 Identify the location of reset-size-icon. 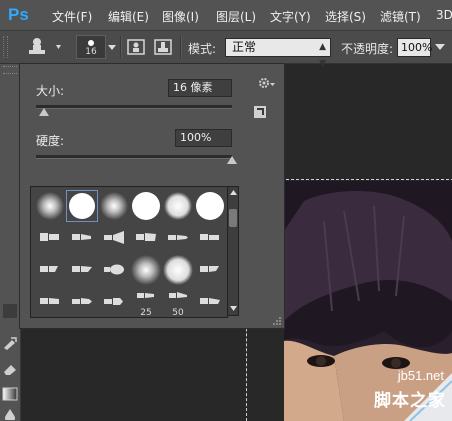
(260, 112).